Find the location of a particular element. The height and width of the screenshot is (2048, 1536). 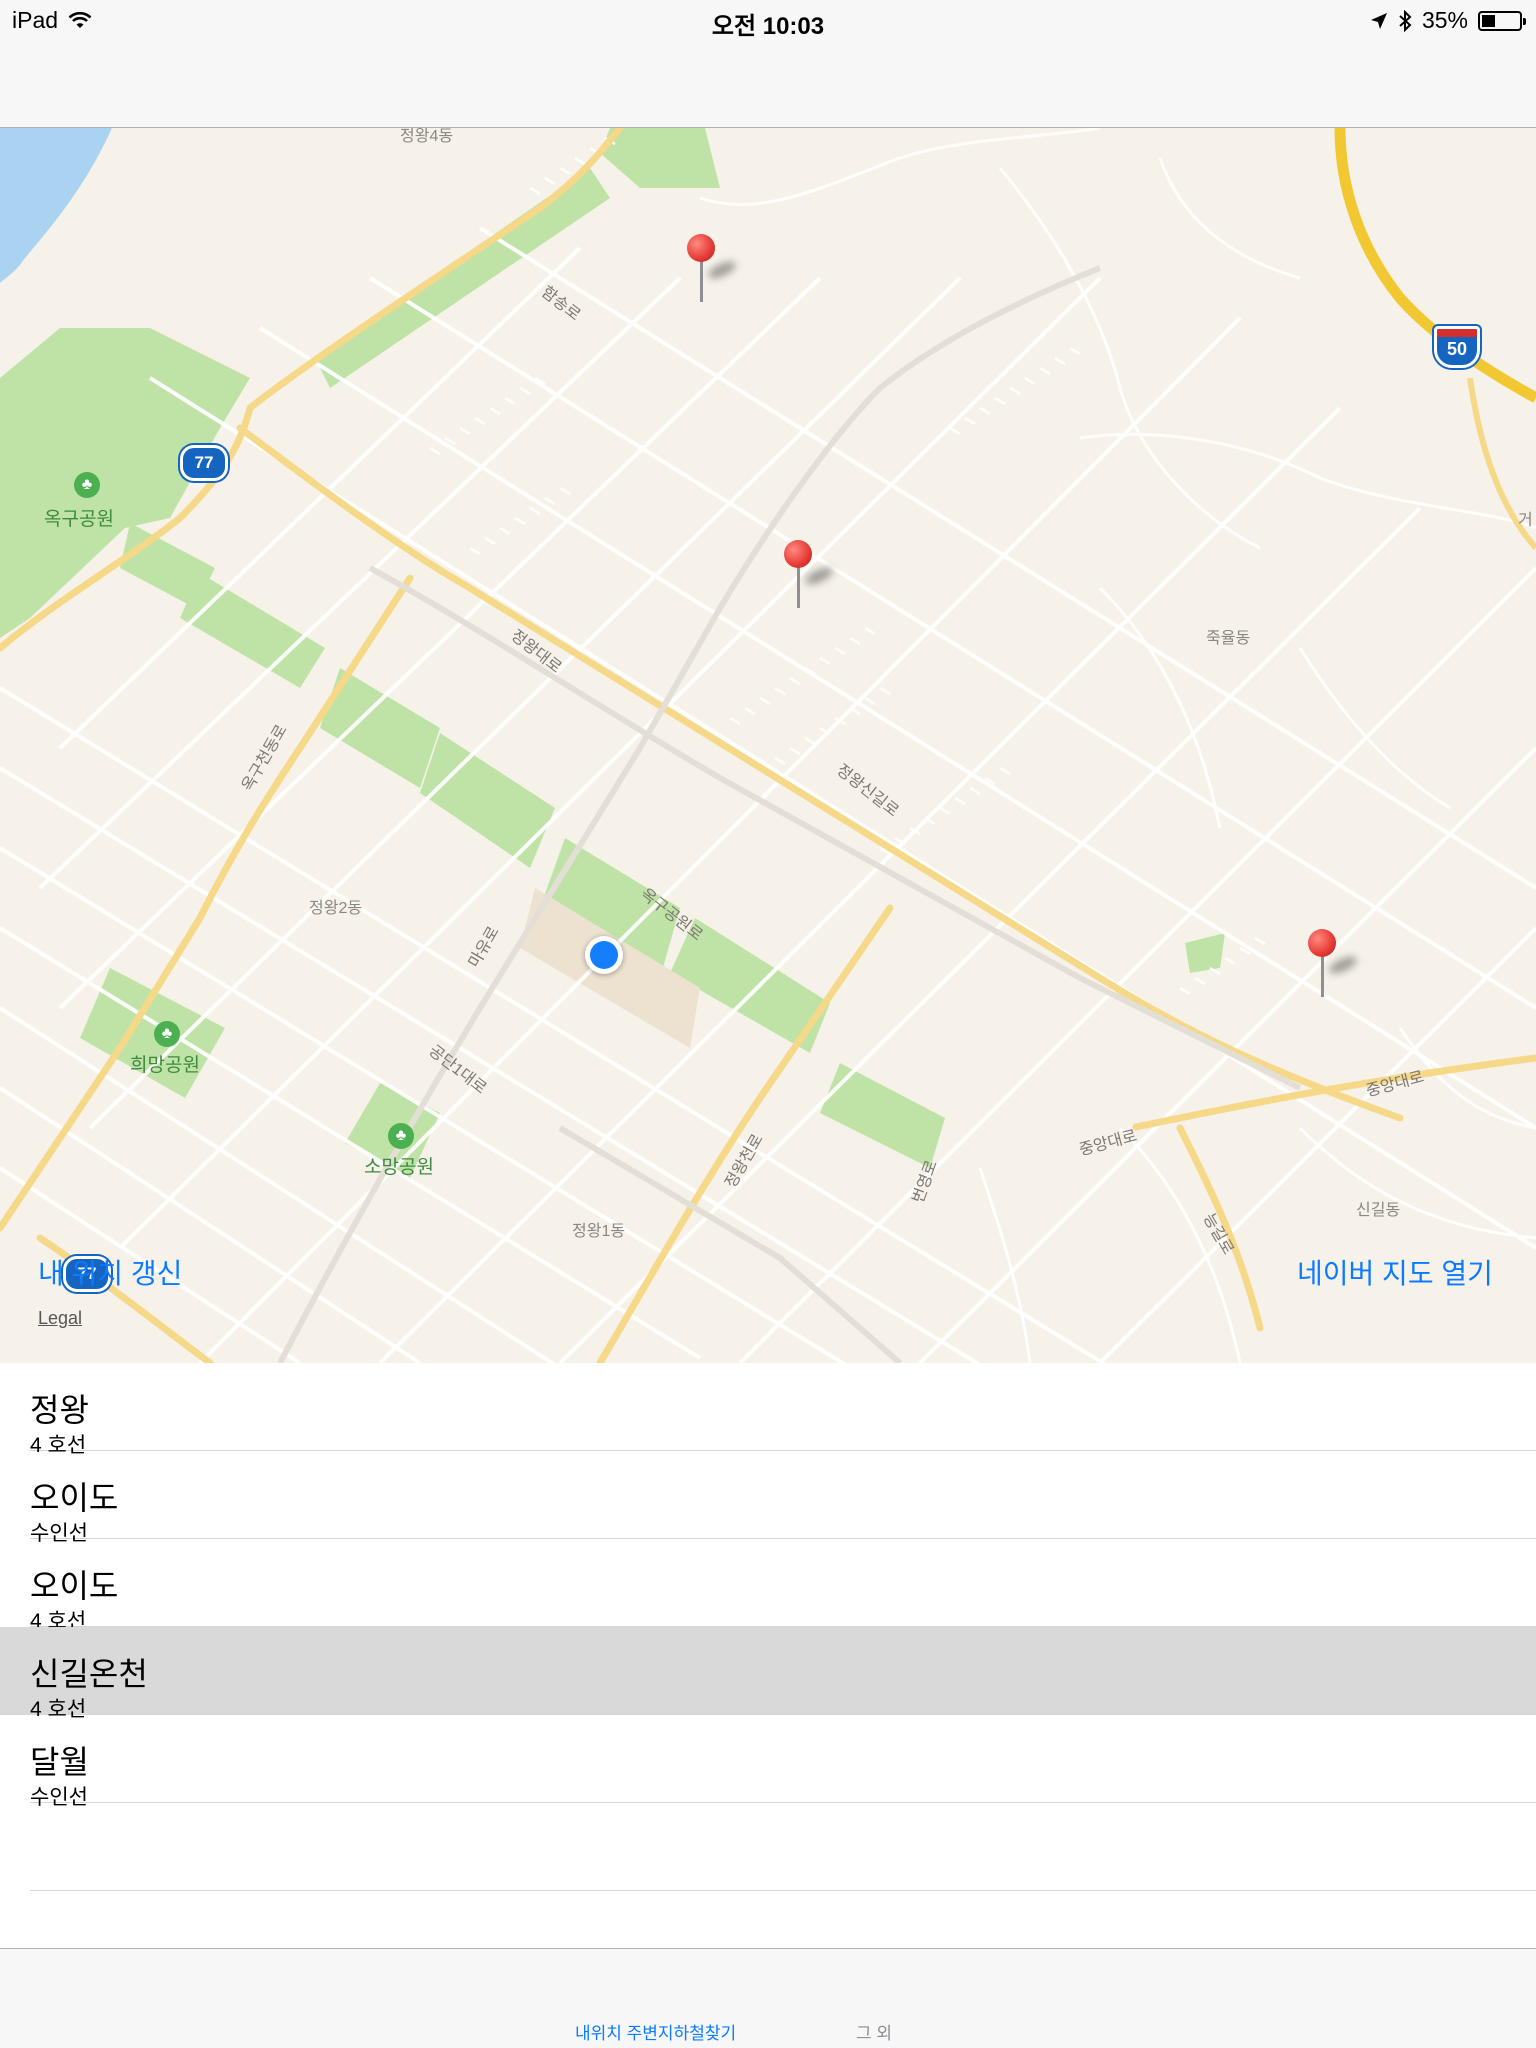

status-right: 35% is located at coordinates (1448, 20).